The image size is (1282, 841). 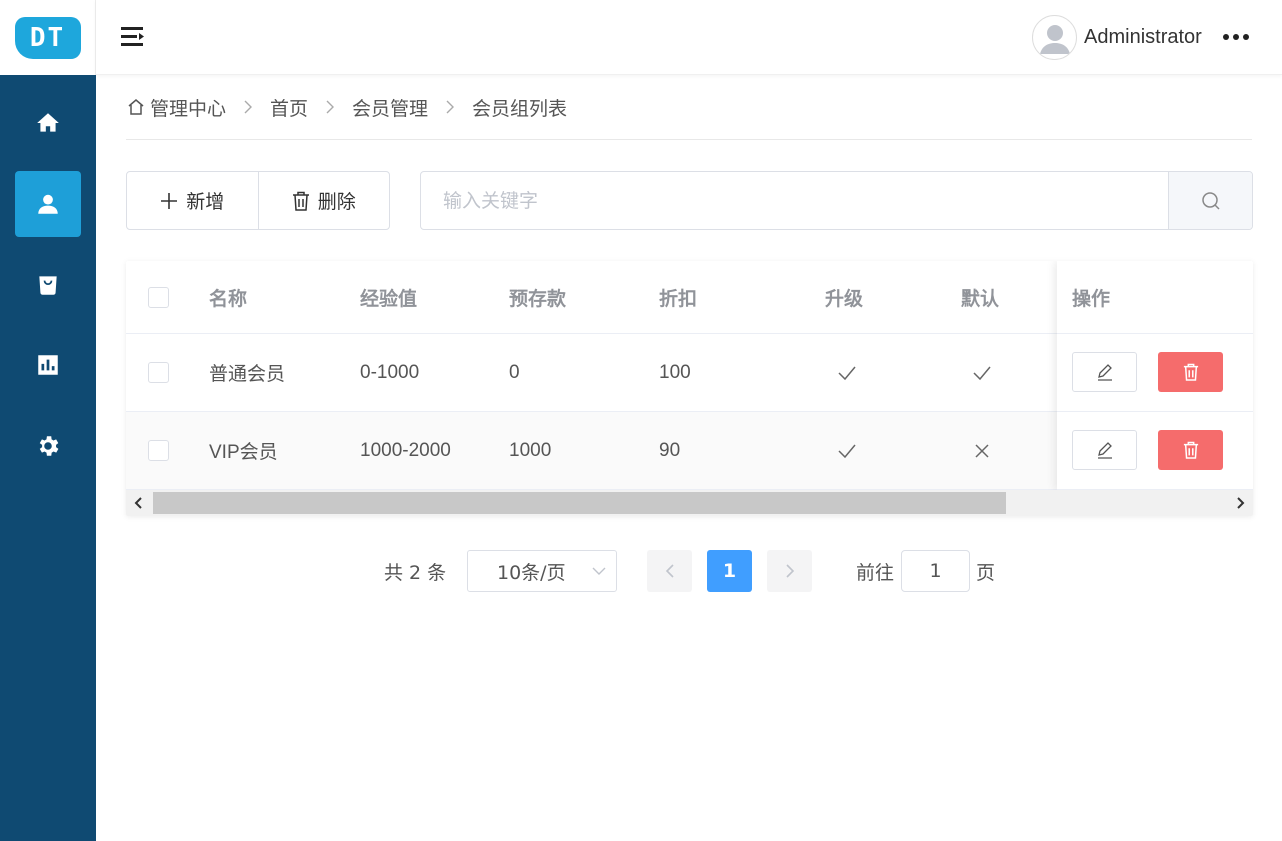 I want to click on cell-exp: 1000-2000, so click(x=405, y=450).